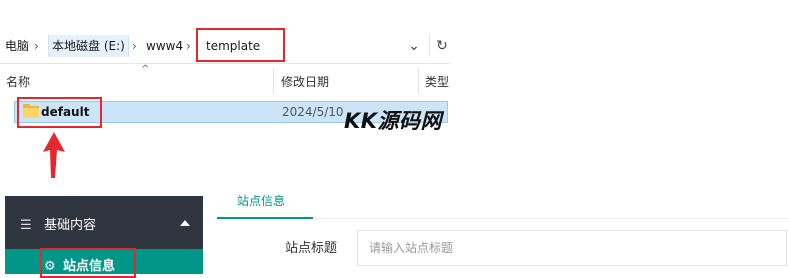 The width and height of the screenshot is (789, 278). Describe the element at coordinates (17, 46) in the screenshot. I see `breadcrumb-this-pc: 电脑` at that location.